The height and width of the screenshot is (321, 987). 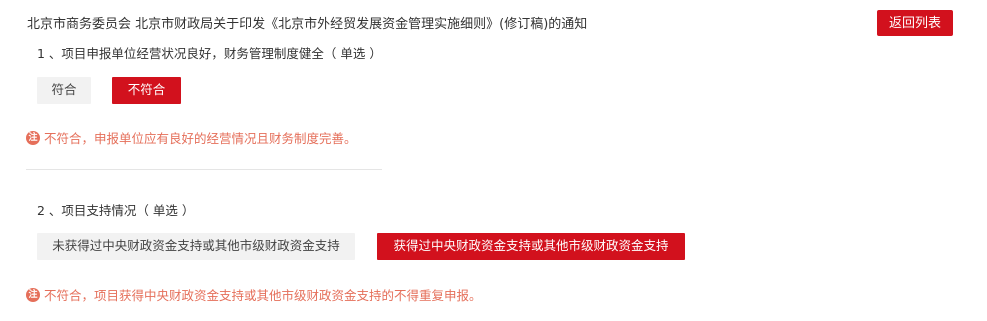 I want to click on back-to-list-button: 返回列表, so click(x=915, y=23).